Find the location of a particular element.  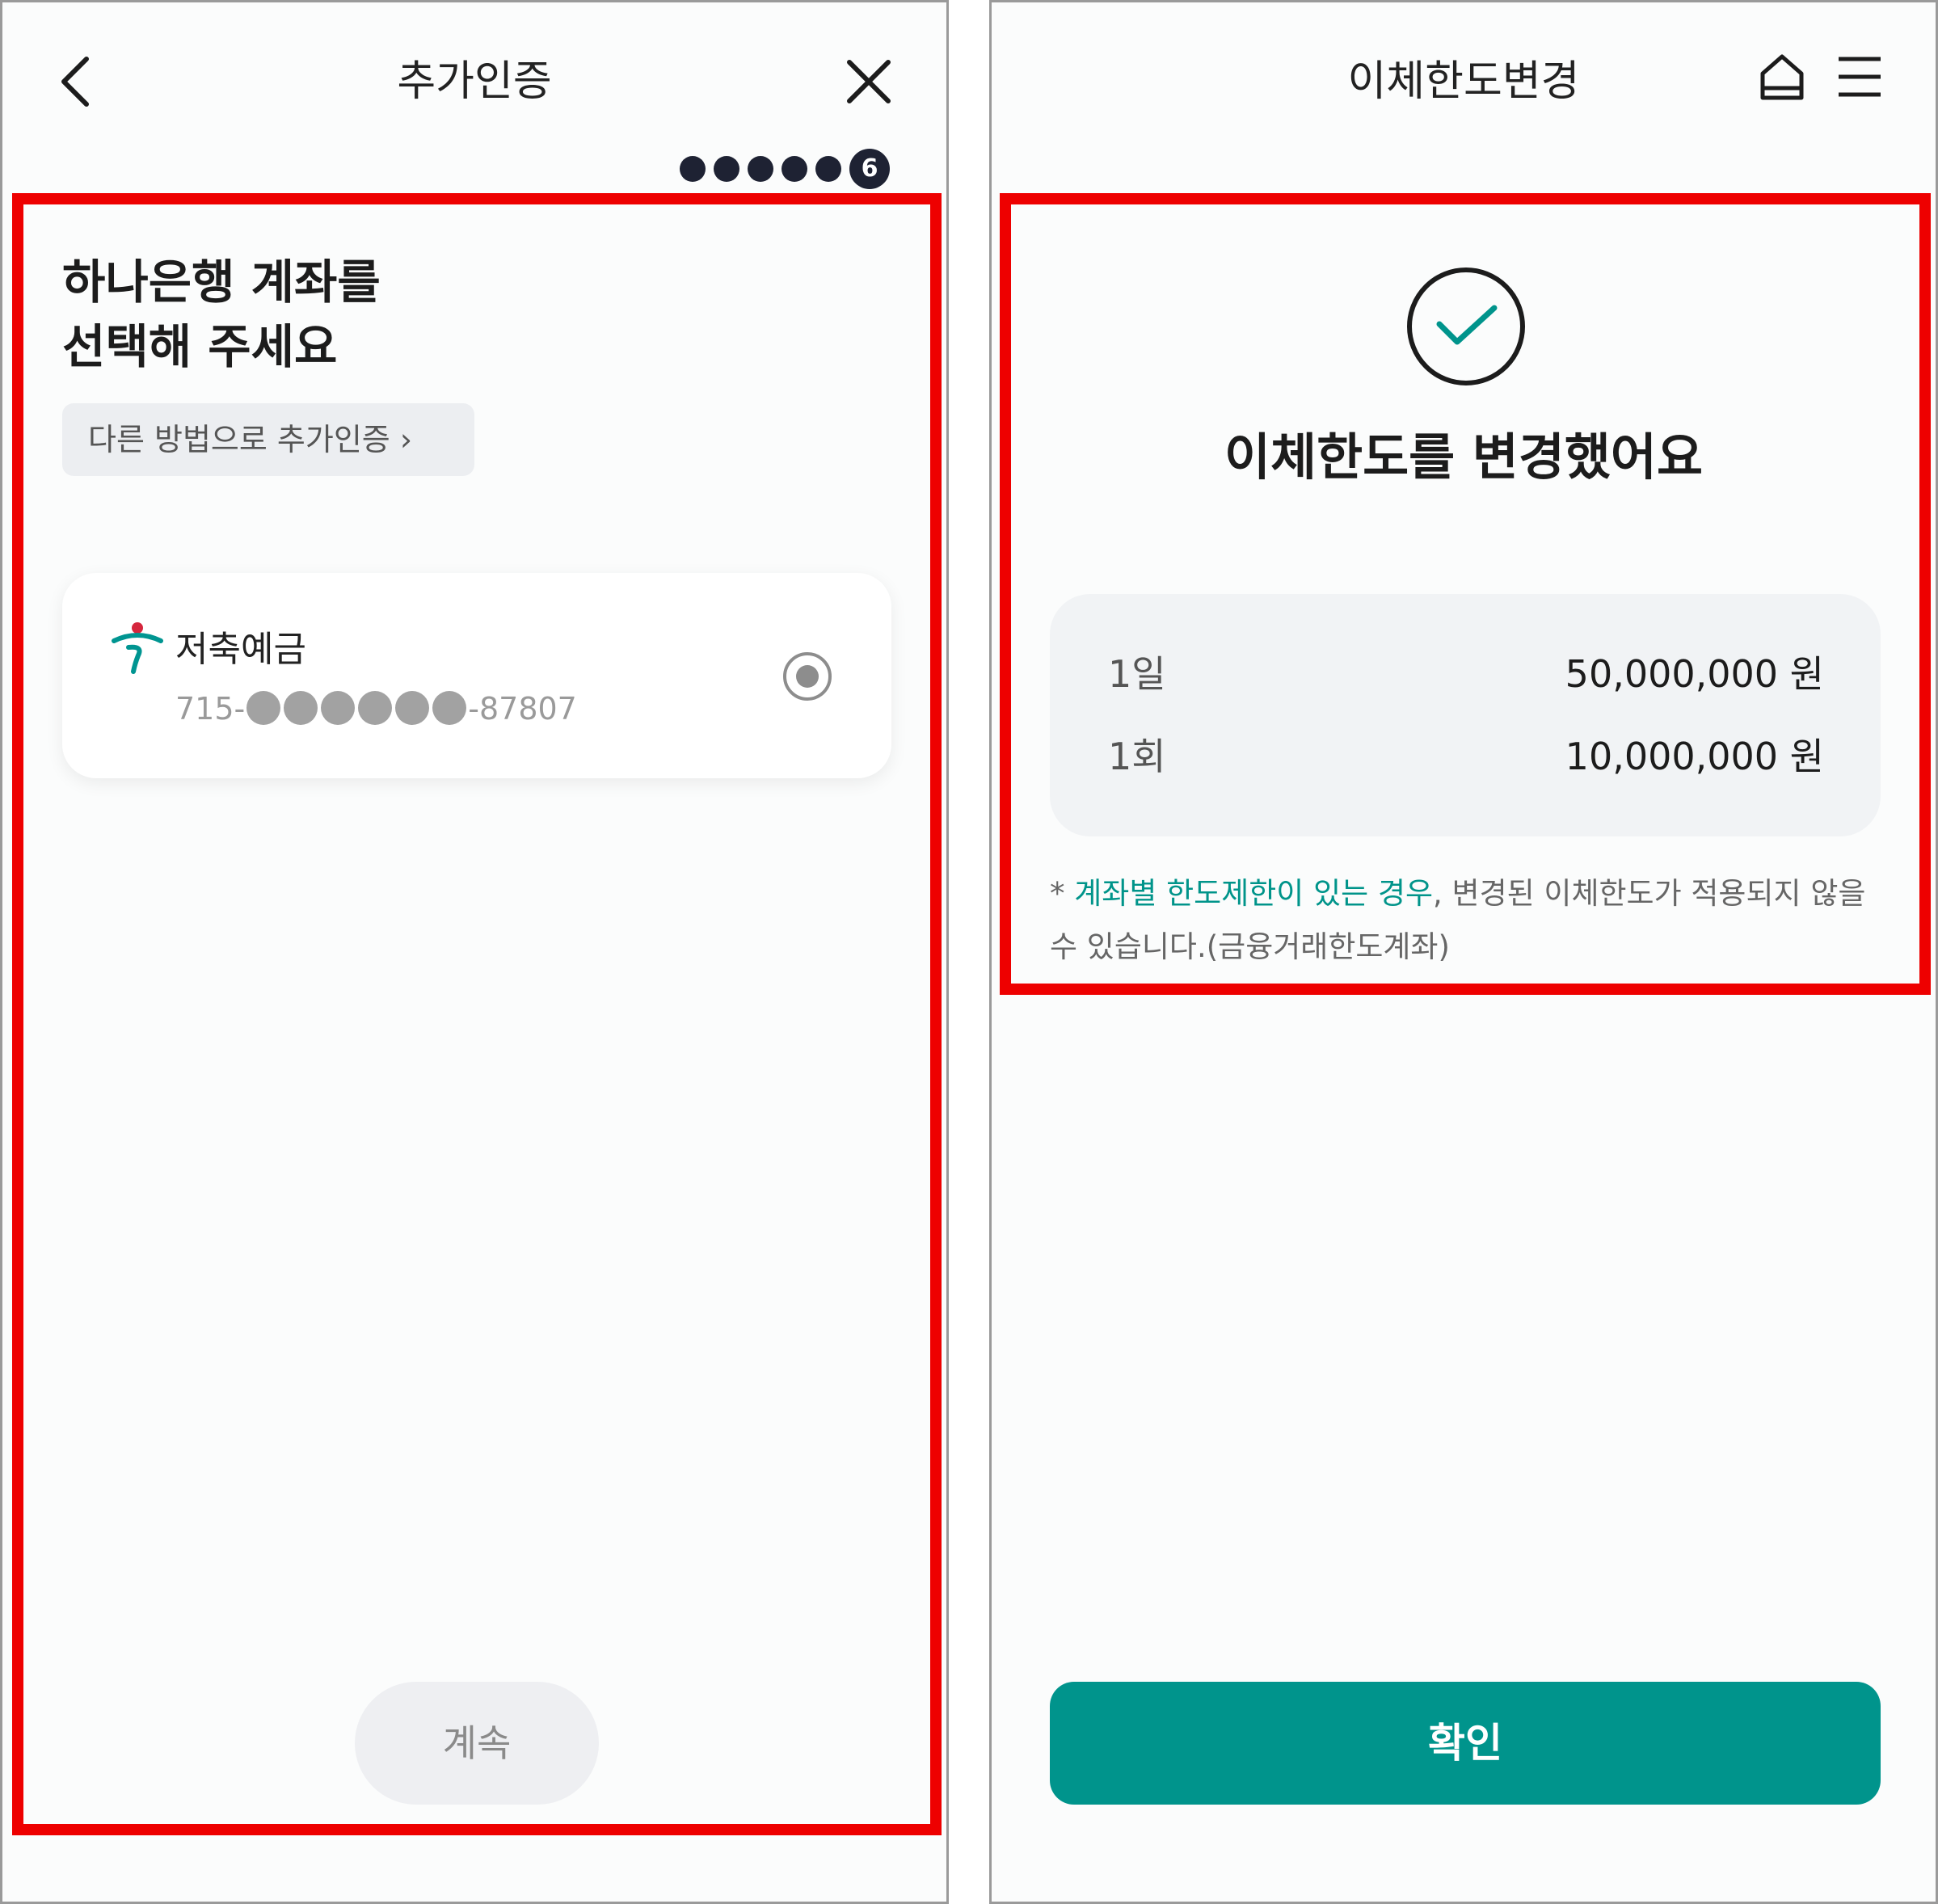

heading-line: 하나은행 계좌를 is located at coordinates (221, 282).